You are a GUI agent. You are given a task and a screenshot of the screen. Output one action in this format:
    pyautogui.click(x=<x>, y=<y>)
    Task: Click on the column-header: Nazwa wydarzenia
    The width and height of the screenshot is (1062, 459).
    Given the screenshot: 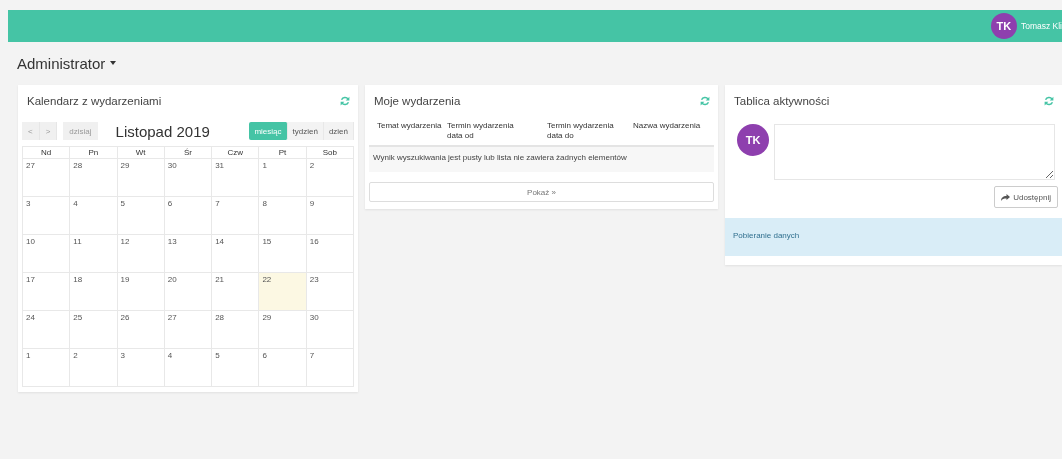 What is the action you would take?
    pyautogui.click(x=667, y=126)
    